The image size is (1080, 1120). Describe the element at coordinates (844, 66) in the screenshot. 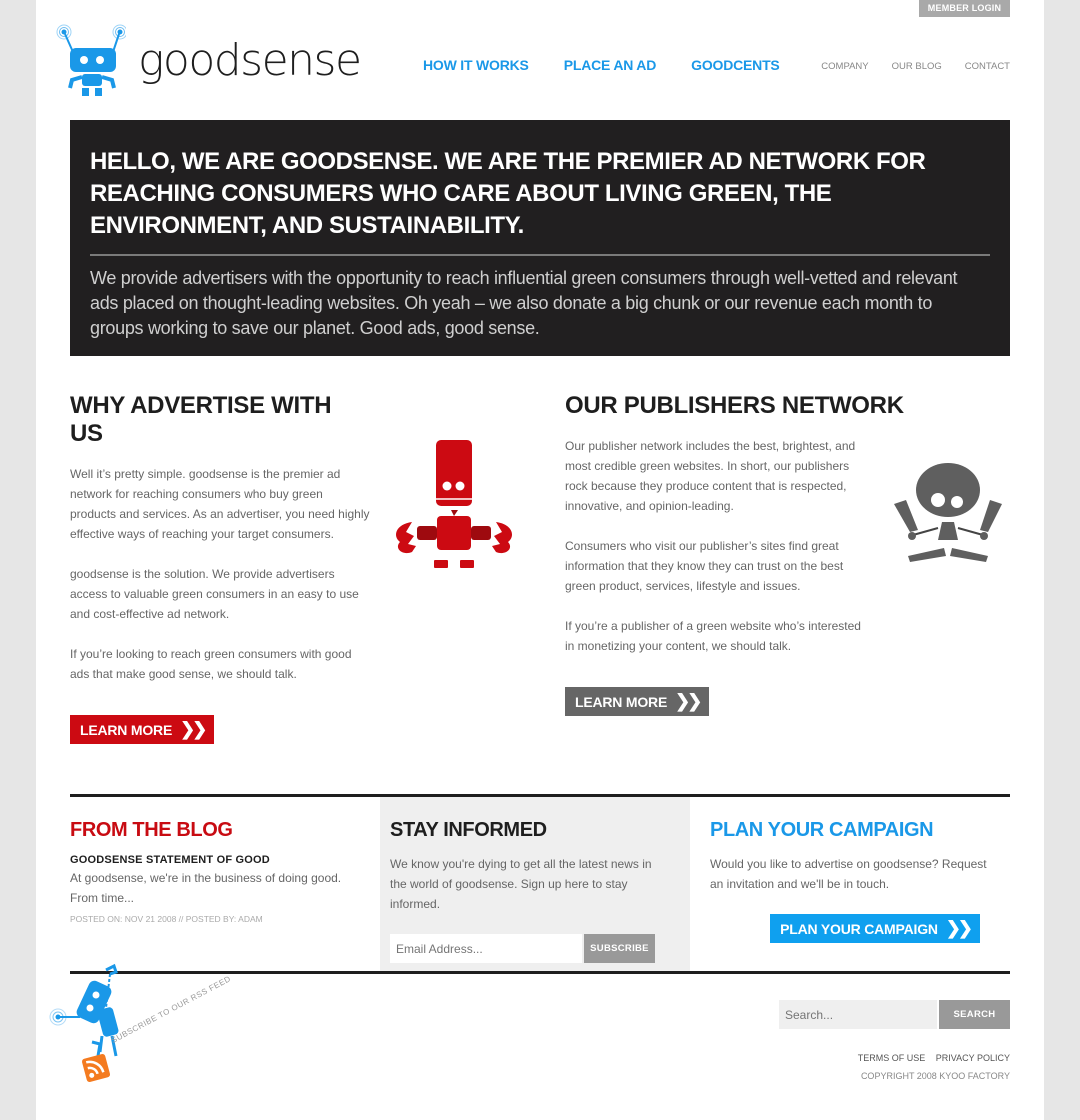

I see `nav-company: COMPANY` at that location.